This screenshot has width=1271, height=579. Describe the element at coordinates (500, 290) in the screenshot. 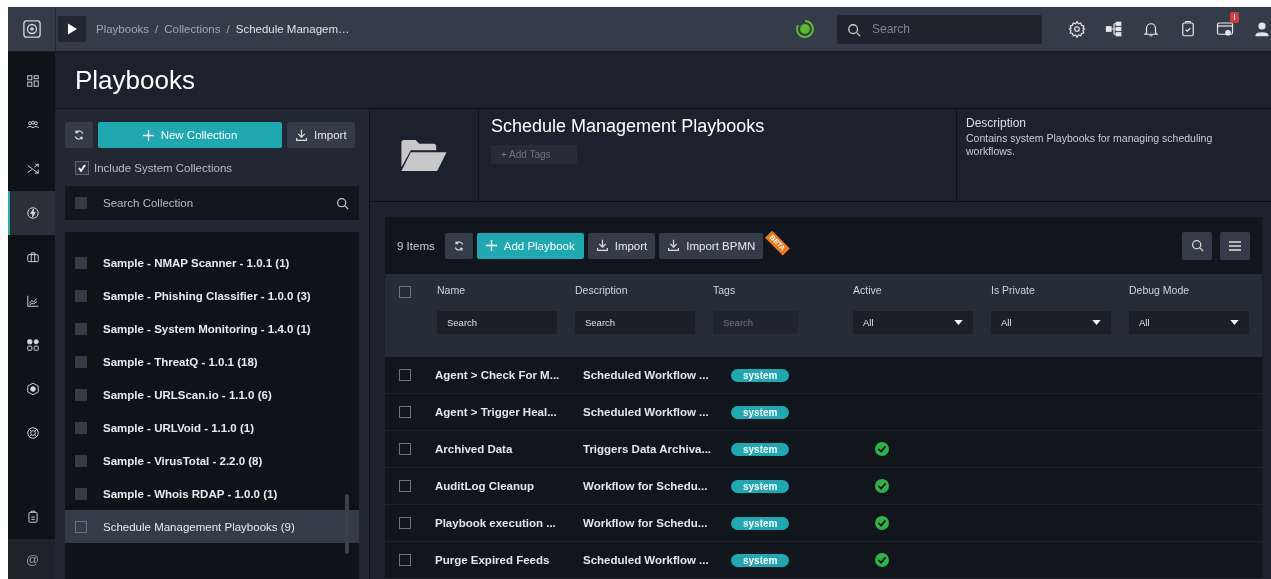

I see `column-header: Name` at that location.